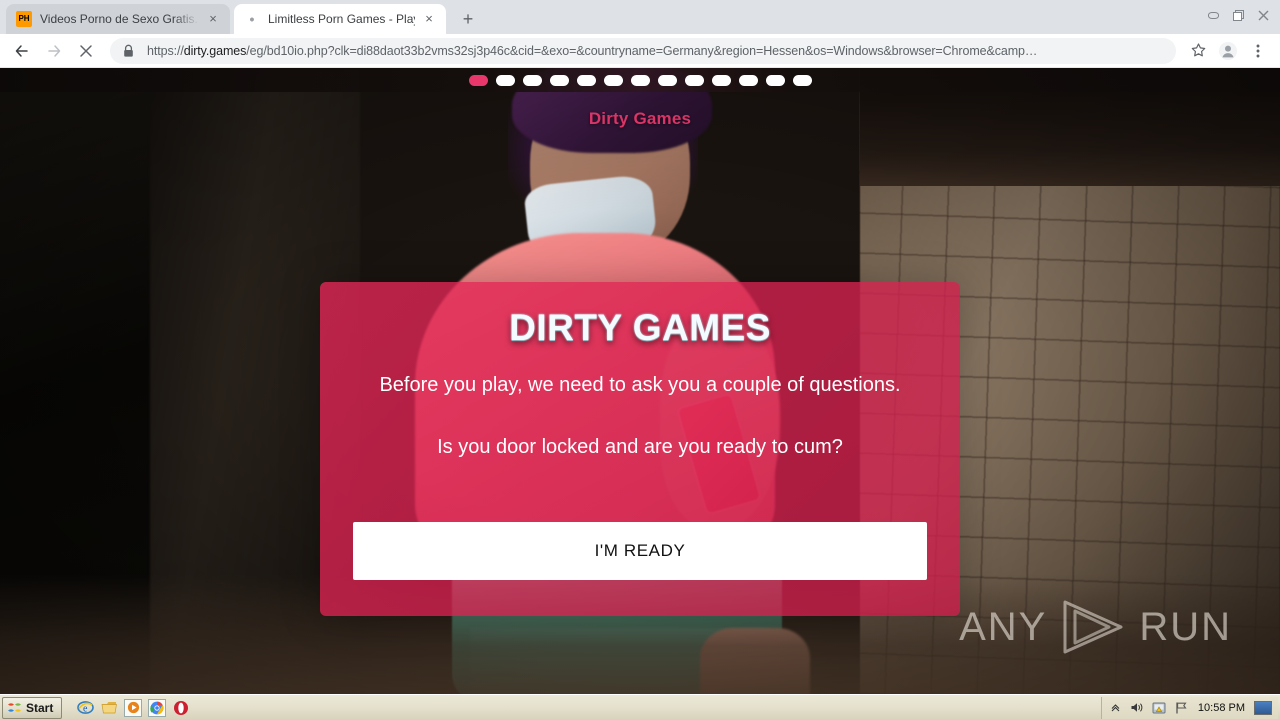 This screenshot has width=1280, height=720. What do you see at coordinates (1258, 51) in the screenshot?
I see `three-dot-menu-icon` at bounding box center [1258, 51].